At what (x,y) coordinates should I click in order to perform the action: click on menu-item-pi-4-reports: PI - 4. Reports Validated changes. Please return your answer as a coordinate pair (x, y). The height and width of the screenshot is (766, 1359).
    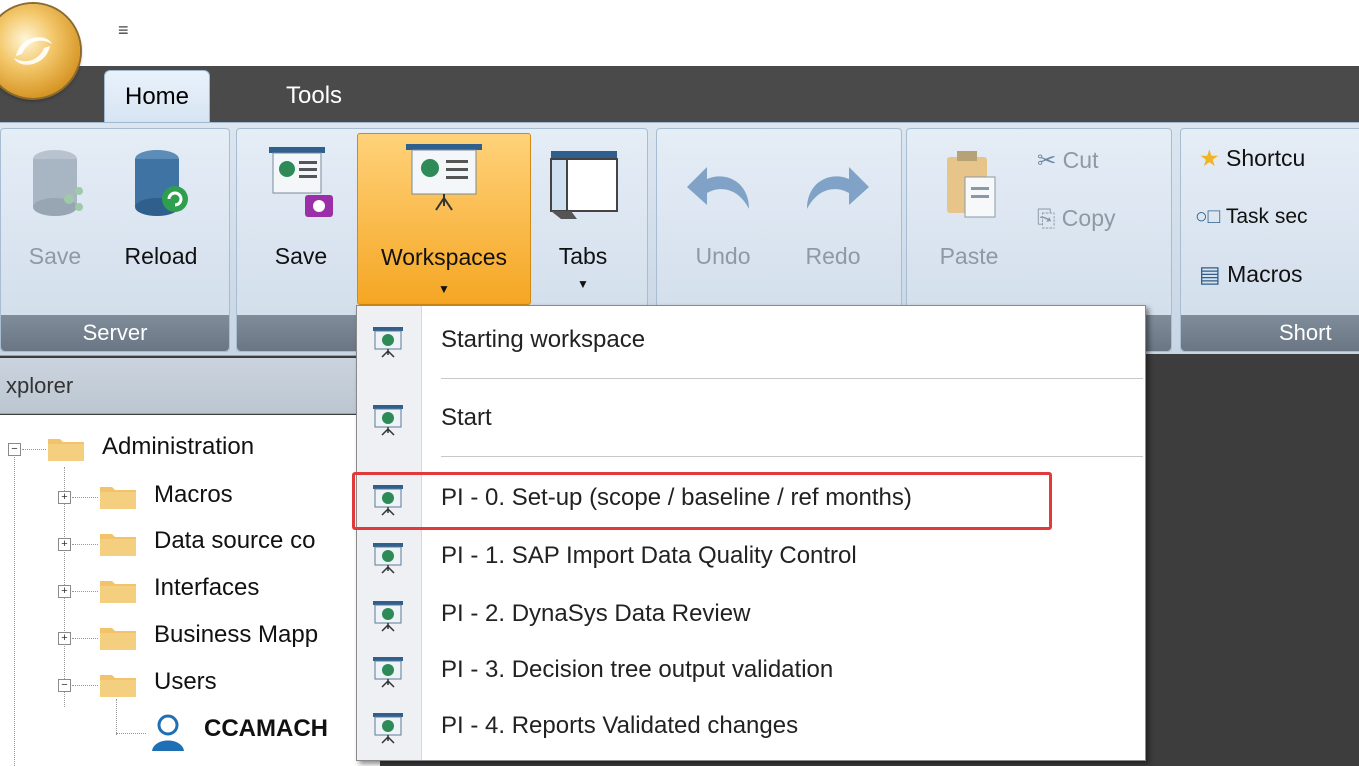
    Looking at the image, I should click on (751, 728).